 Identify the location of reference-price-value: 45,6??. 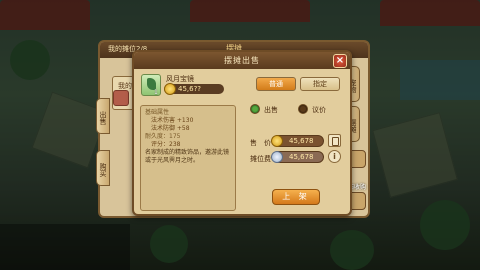
(190, 89).